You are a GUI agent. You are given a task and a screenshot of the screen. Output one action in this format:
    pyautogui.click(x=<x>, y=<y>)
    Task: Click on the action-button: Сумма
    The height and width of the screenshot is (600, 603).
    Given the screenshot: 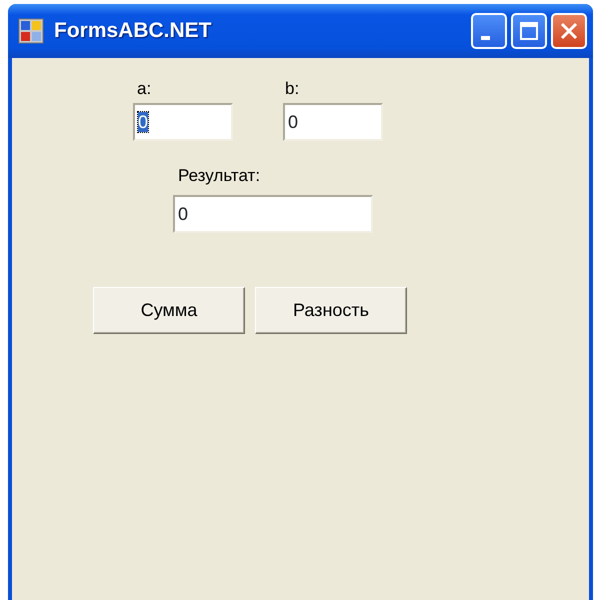 What is the action you would take?
    pyautogui.click(x=169, y=310)
    